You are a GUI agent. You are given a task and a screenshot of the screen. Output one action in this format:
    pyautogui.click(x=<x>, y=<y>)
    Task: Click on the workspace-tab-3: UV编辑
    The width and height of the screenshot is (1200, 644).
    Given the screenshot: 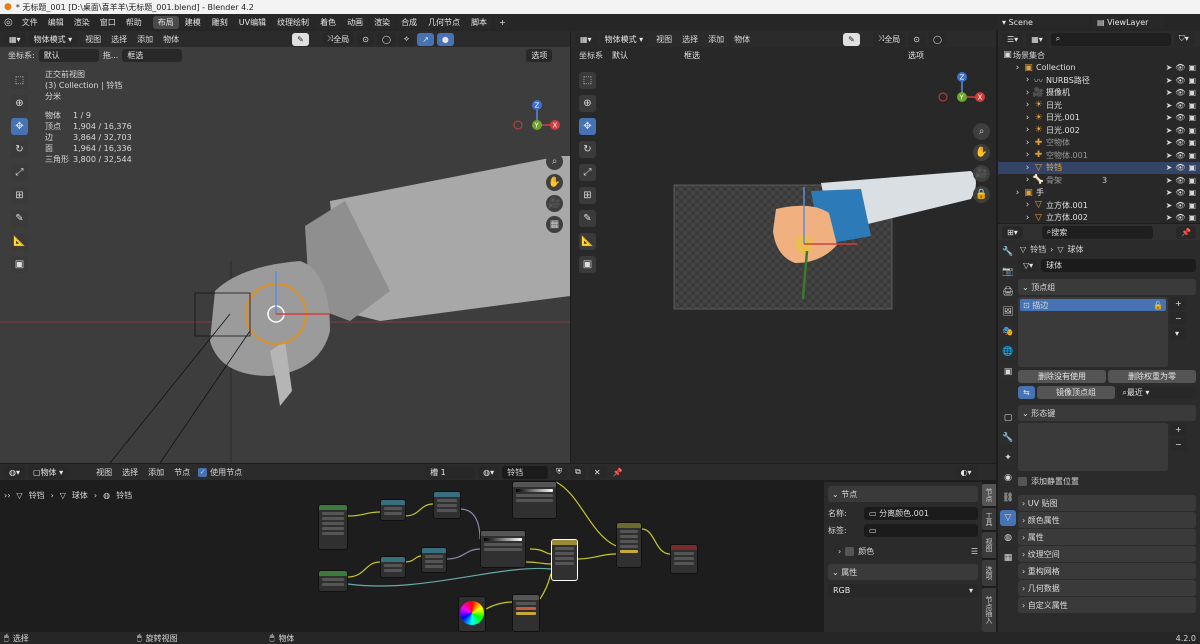 What is the action you would take?
    pyautogui.click(x=252, y=22)
    